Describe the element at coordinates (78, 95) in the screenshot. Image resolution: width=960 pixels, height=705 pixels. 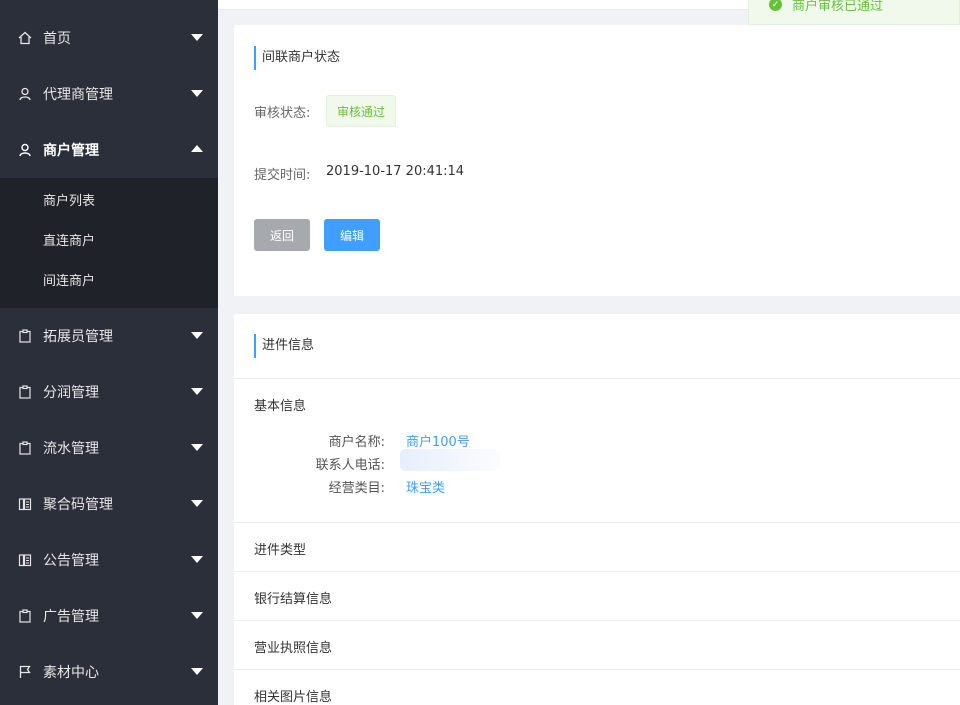
I see `sidebar-item-label: 代理商管理` at that location.